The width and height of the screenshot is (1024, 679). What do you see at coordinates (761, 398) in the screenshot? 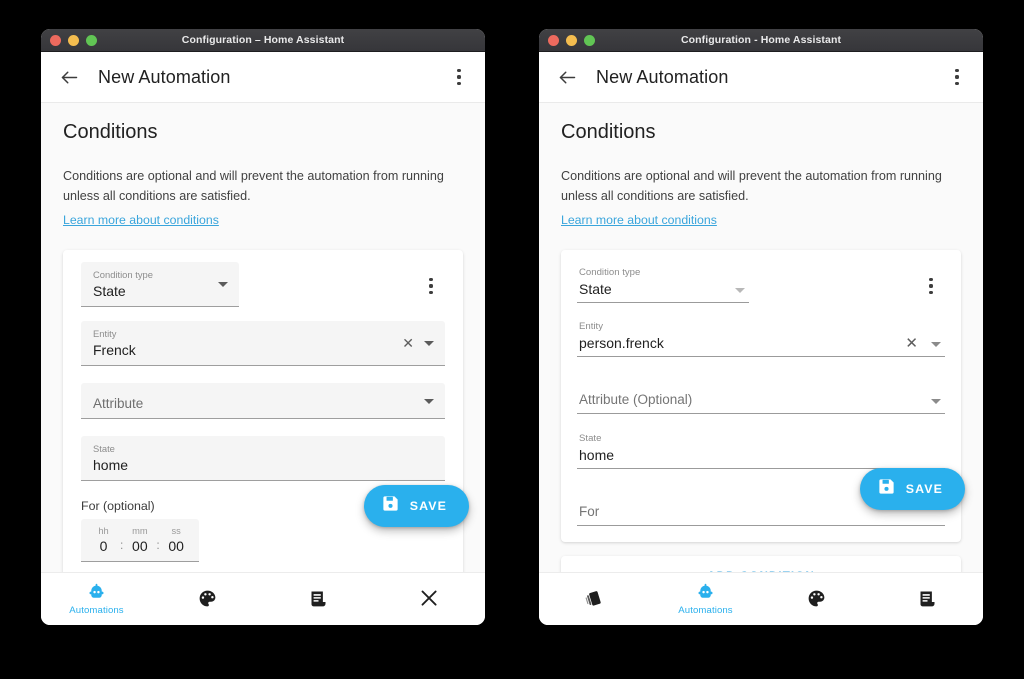
I see `attribute-field: Attribute (Optional)` at bounding box center [761, 398].